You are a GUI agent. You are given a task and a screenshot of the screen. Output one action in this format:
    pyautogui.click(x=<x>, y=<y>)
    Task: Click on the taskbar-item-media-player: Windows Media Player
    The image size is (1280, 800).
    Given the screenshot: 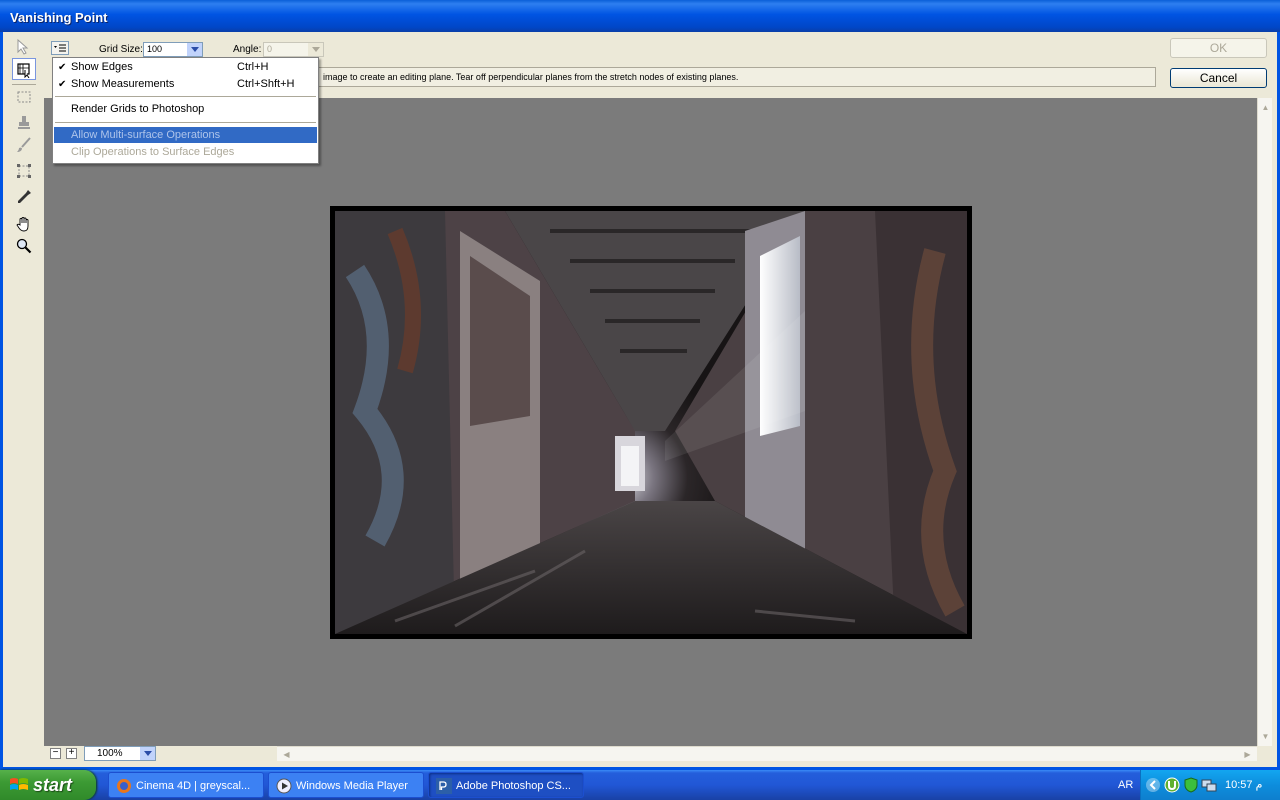 What is the action you would take?
    pyautogui.click(x=346, y=785)
    